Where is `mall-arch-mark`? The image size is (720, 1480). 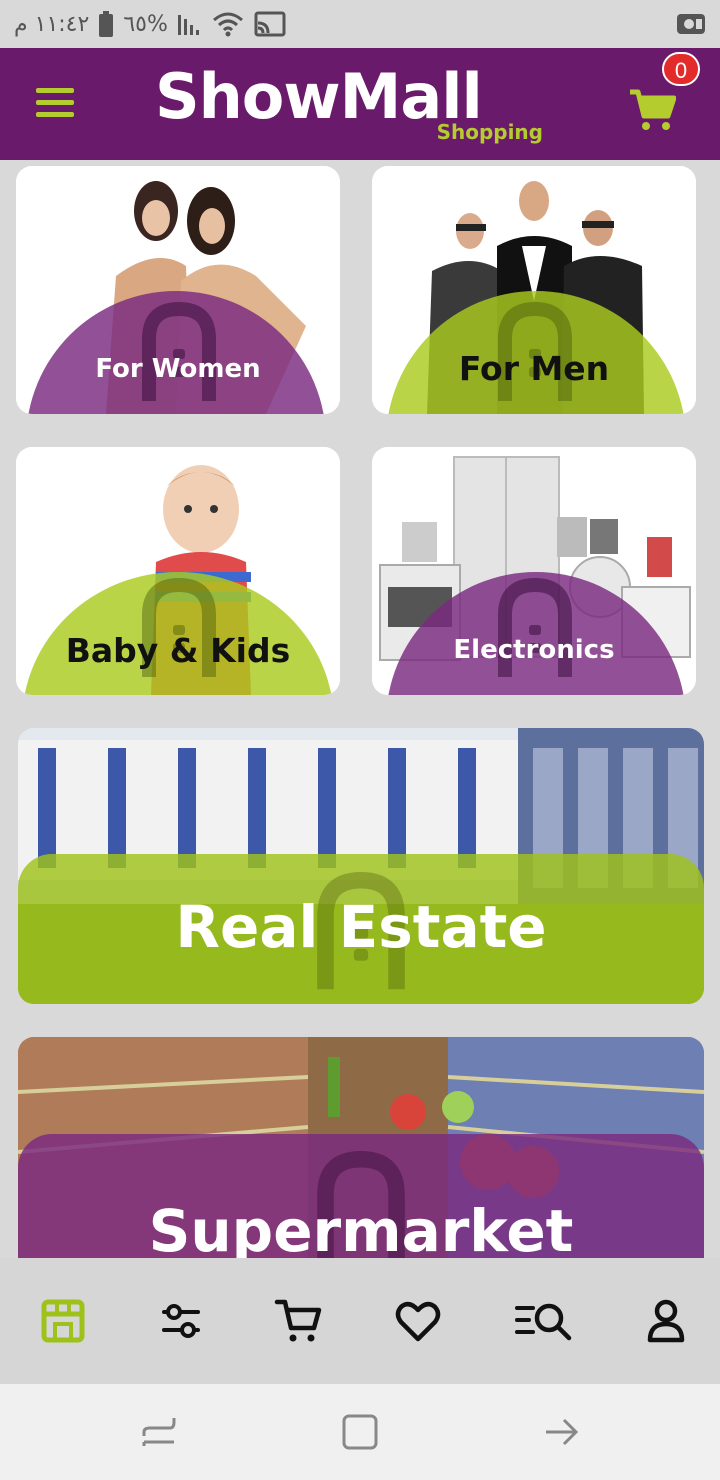
mall-arch-mark is located at coordinates (179, 351).